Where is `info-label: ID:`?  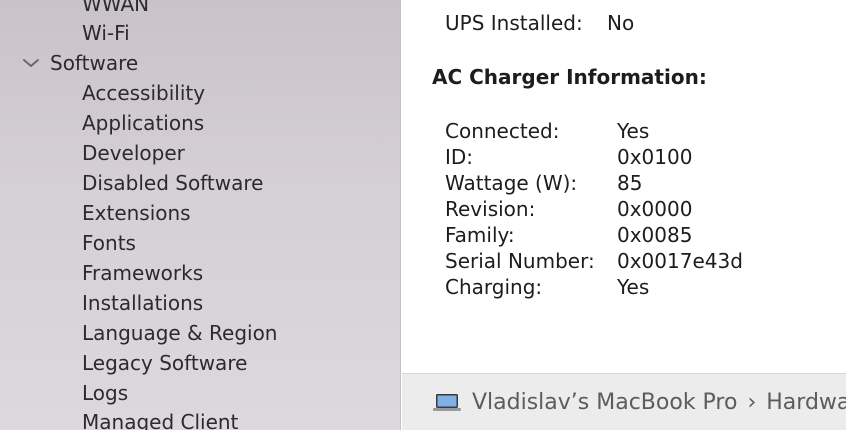 info-label: ID: is located at coordinates (459, 157).